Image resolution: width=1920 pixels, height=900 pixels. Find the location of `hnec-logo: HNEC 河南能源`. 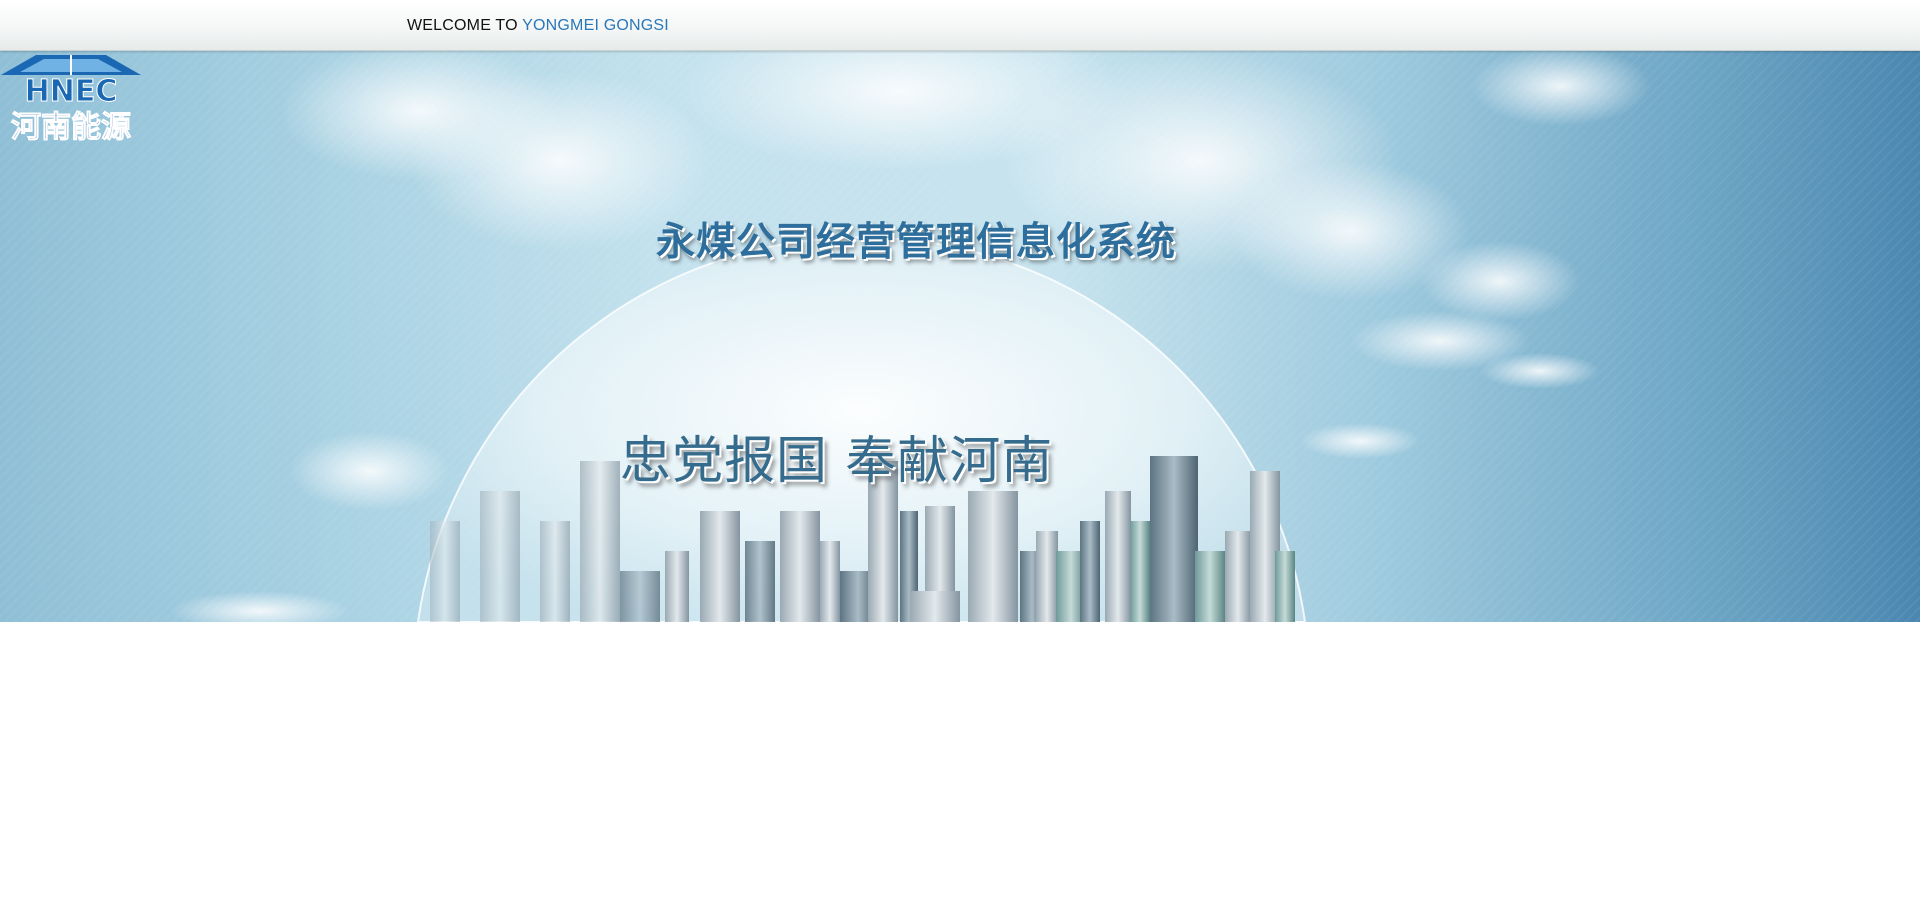

hnec-logo: HNEC 河南能源 is located at coordinates (71, 99).